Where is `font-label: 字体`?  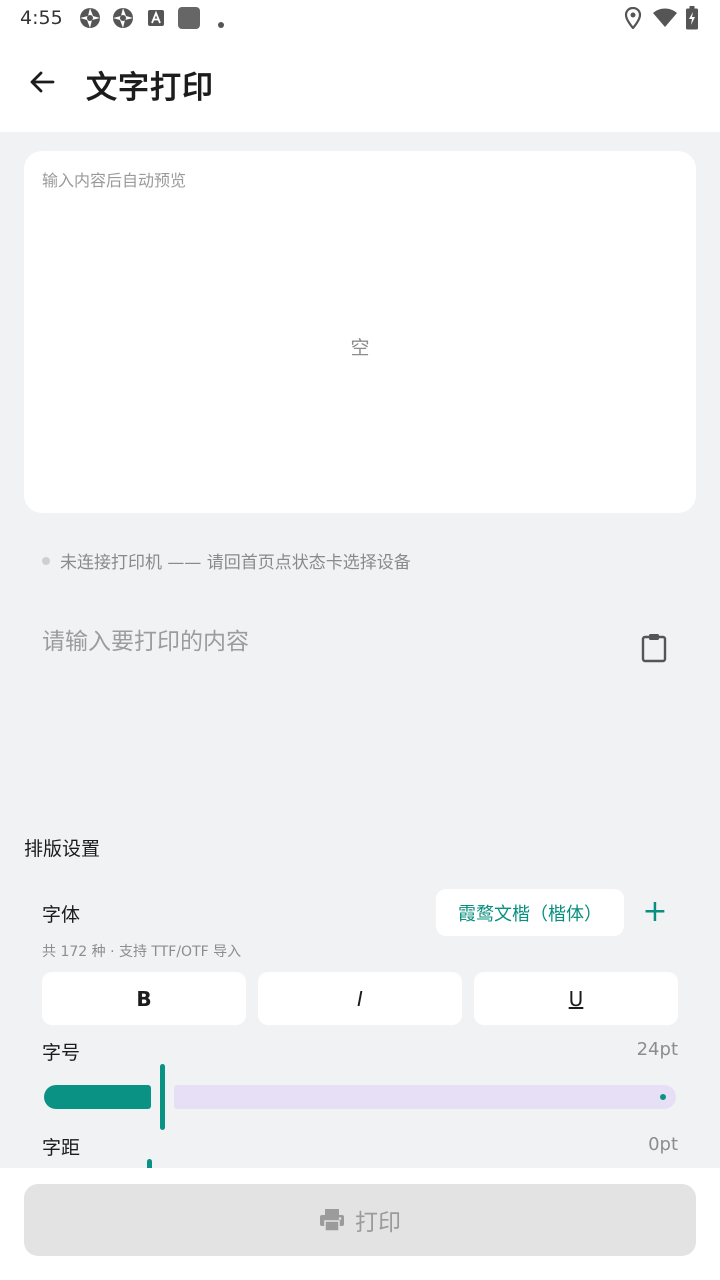
font-label: 字体 is located at coordinates (61, 915).